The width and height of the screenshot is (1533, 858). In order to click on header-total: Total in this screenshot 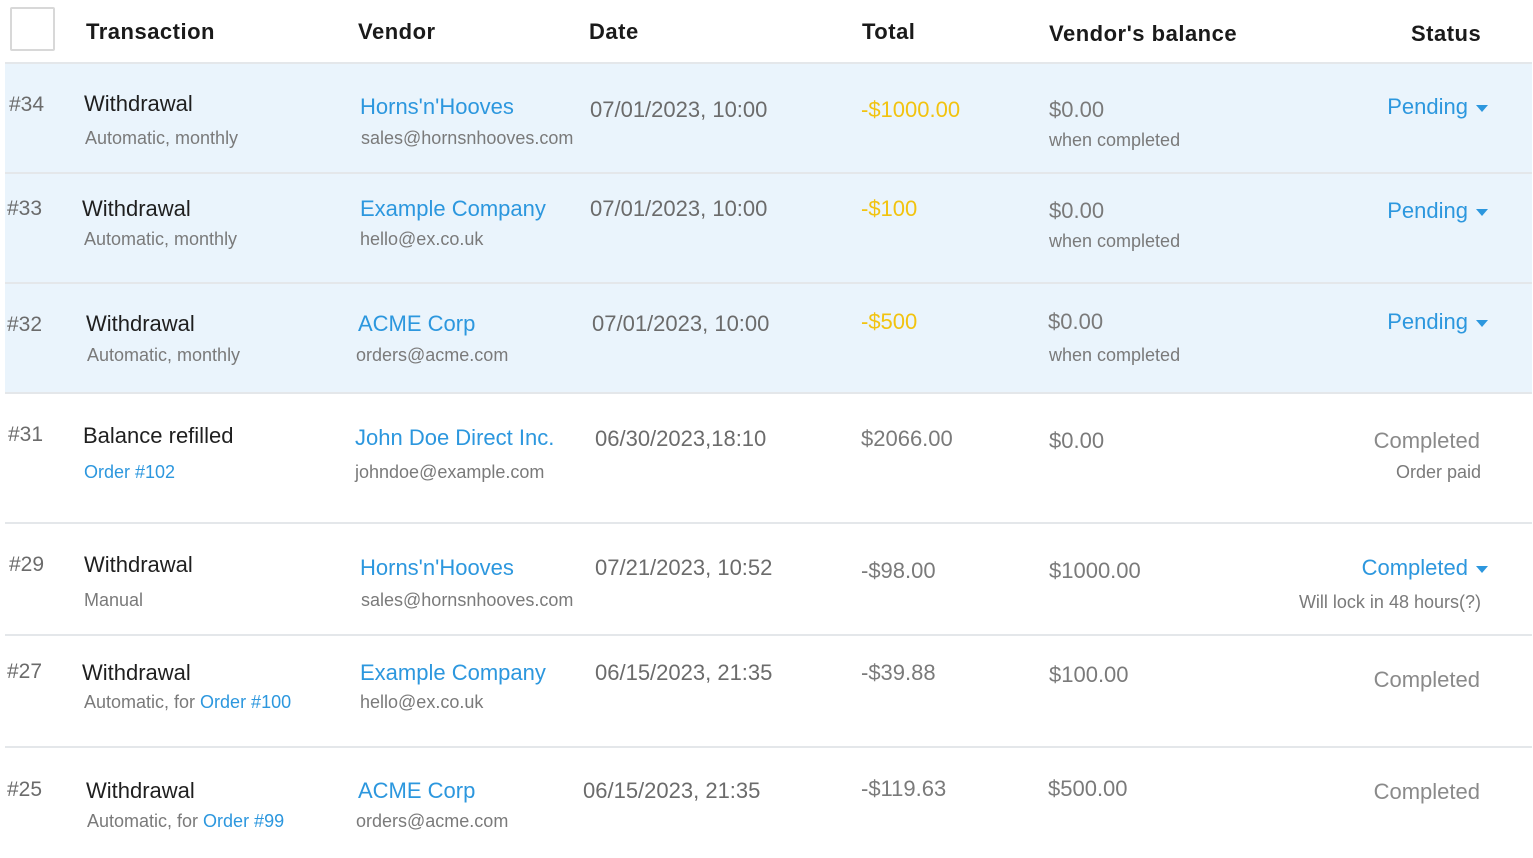, I will do `click(888, 32)`.